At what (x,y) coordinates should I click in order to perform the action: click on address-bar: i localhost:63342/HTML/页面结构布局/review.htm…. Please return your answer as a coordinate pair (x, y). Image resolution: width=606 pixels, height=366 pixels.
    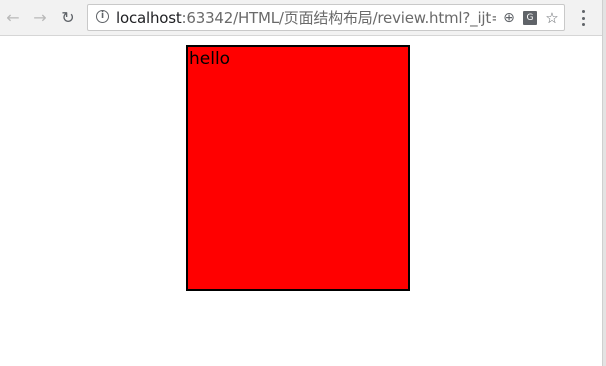
    Looking at the image, I should click on (326, 17).